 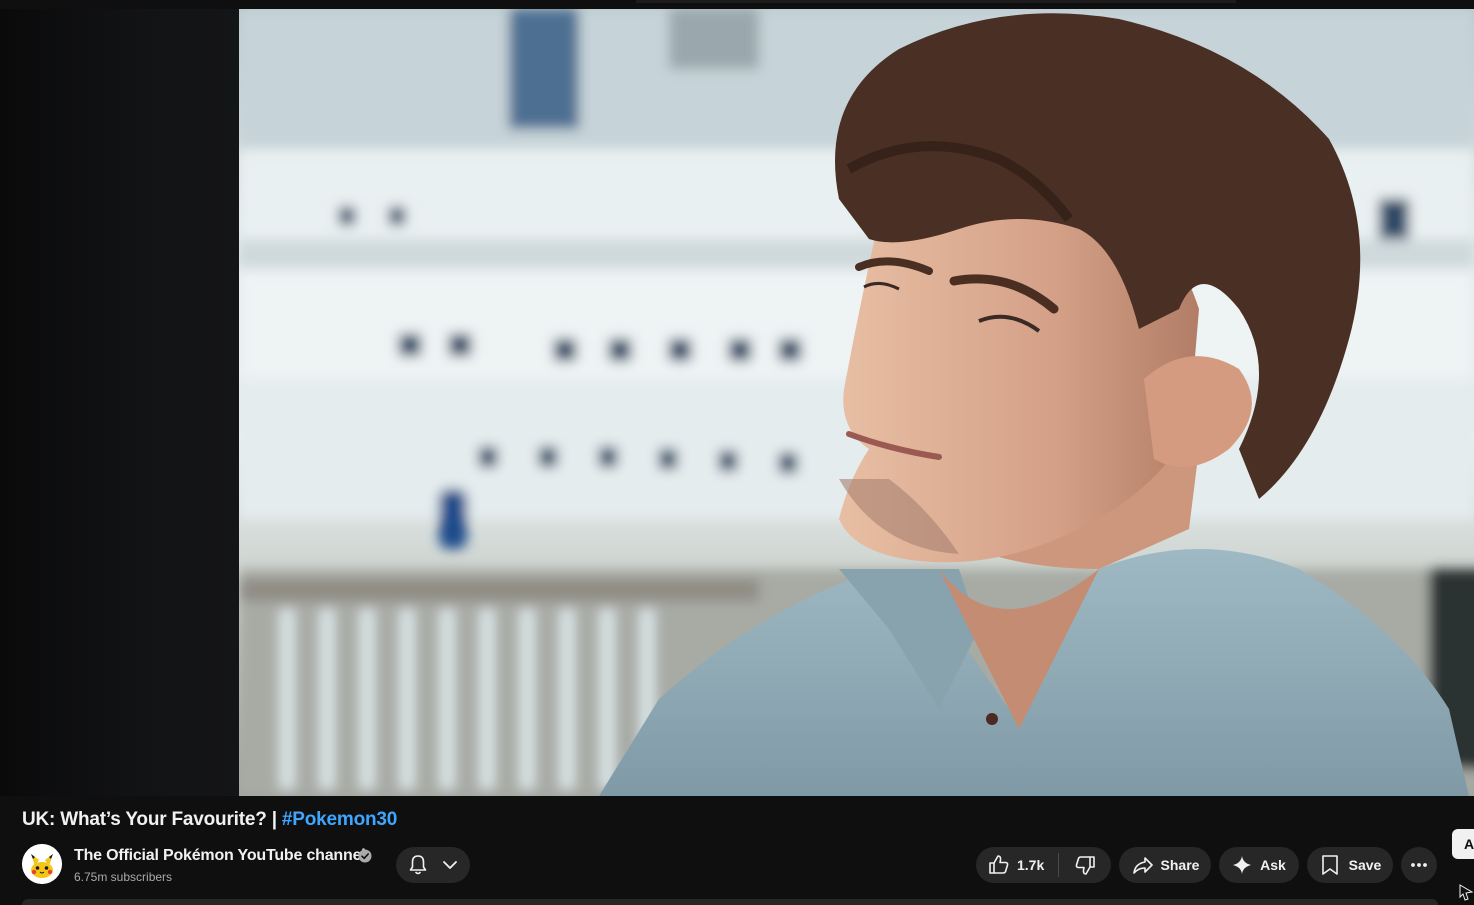 I want to click on save-label: Save, so click(x=1365, y=865).